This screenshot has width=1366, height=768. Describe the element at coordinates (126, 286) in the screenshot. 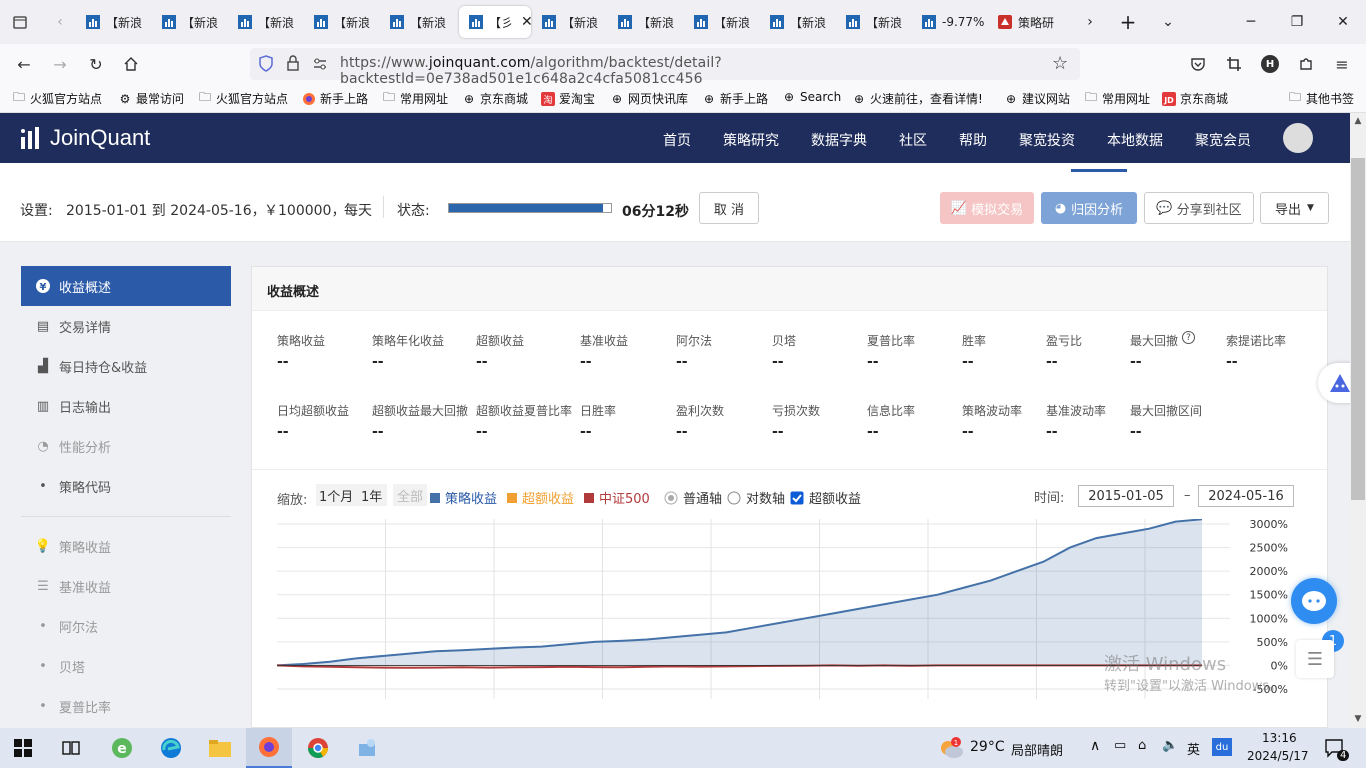

I see `sidebar-item-overview: ¥ 收益概述` at that location.